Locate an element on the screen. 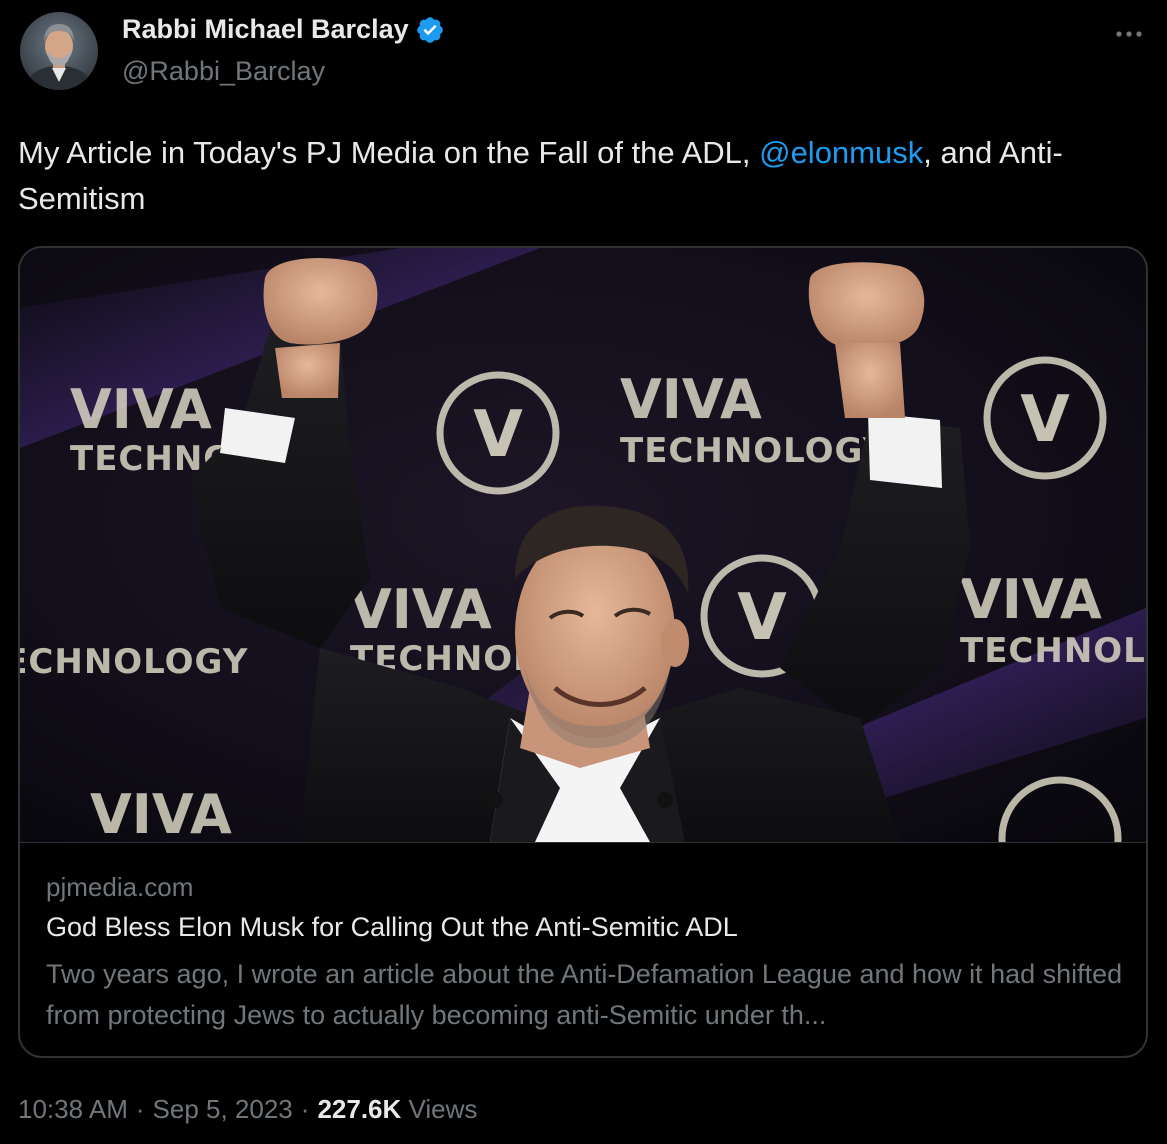  author-name-row: Rabbi Michael Barclay is located at coordinates (283, 29).